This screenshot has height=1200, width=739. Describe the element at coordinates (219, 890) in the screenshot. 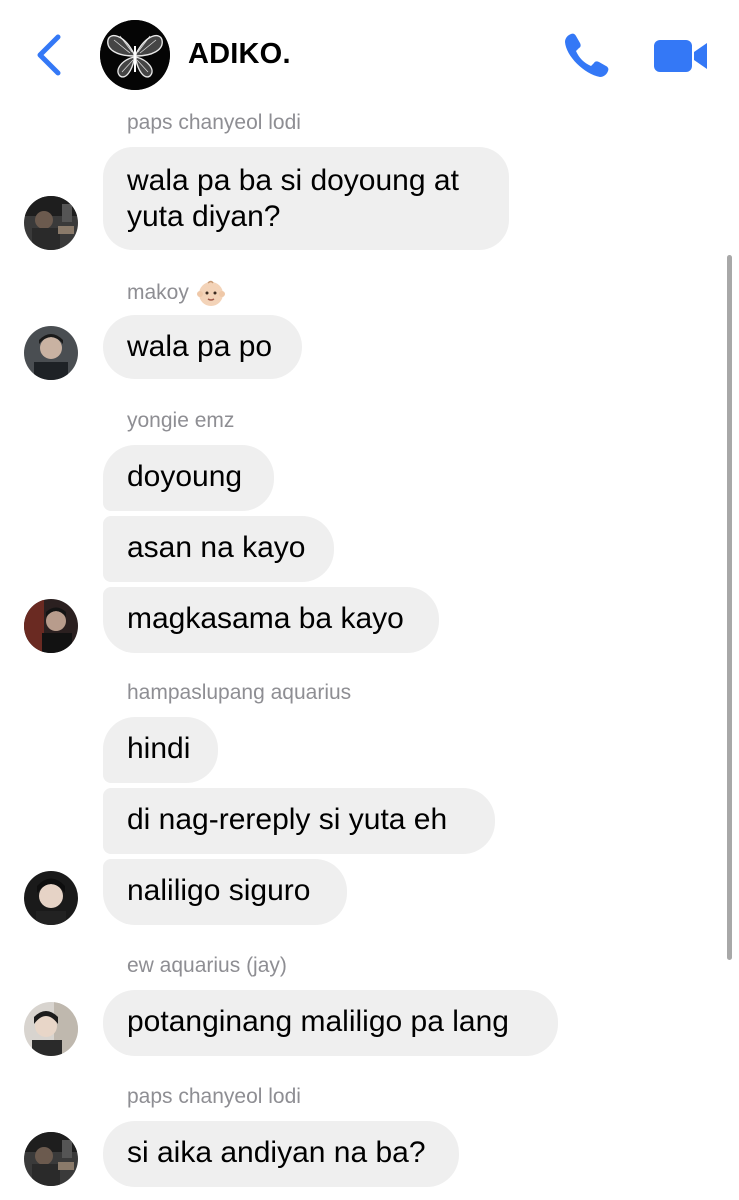

I see `message-text: naliligo siguro` at that location.